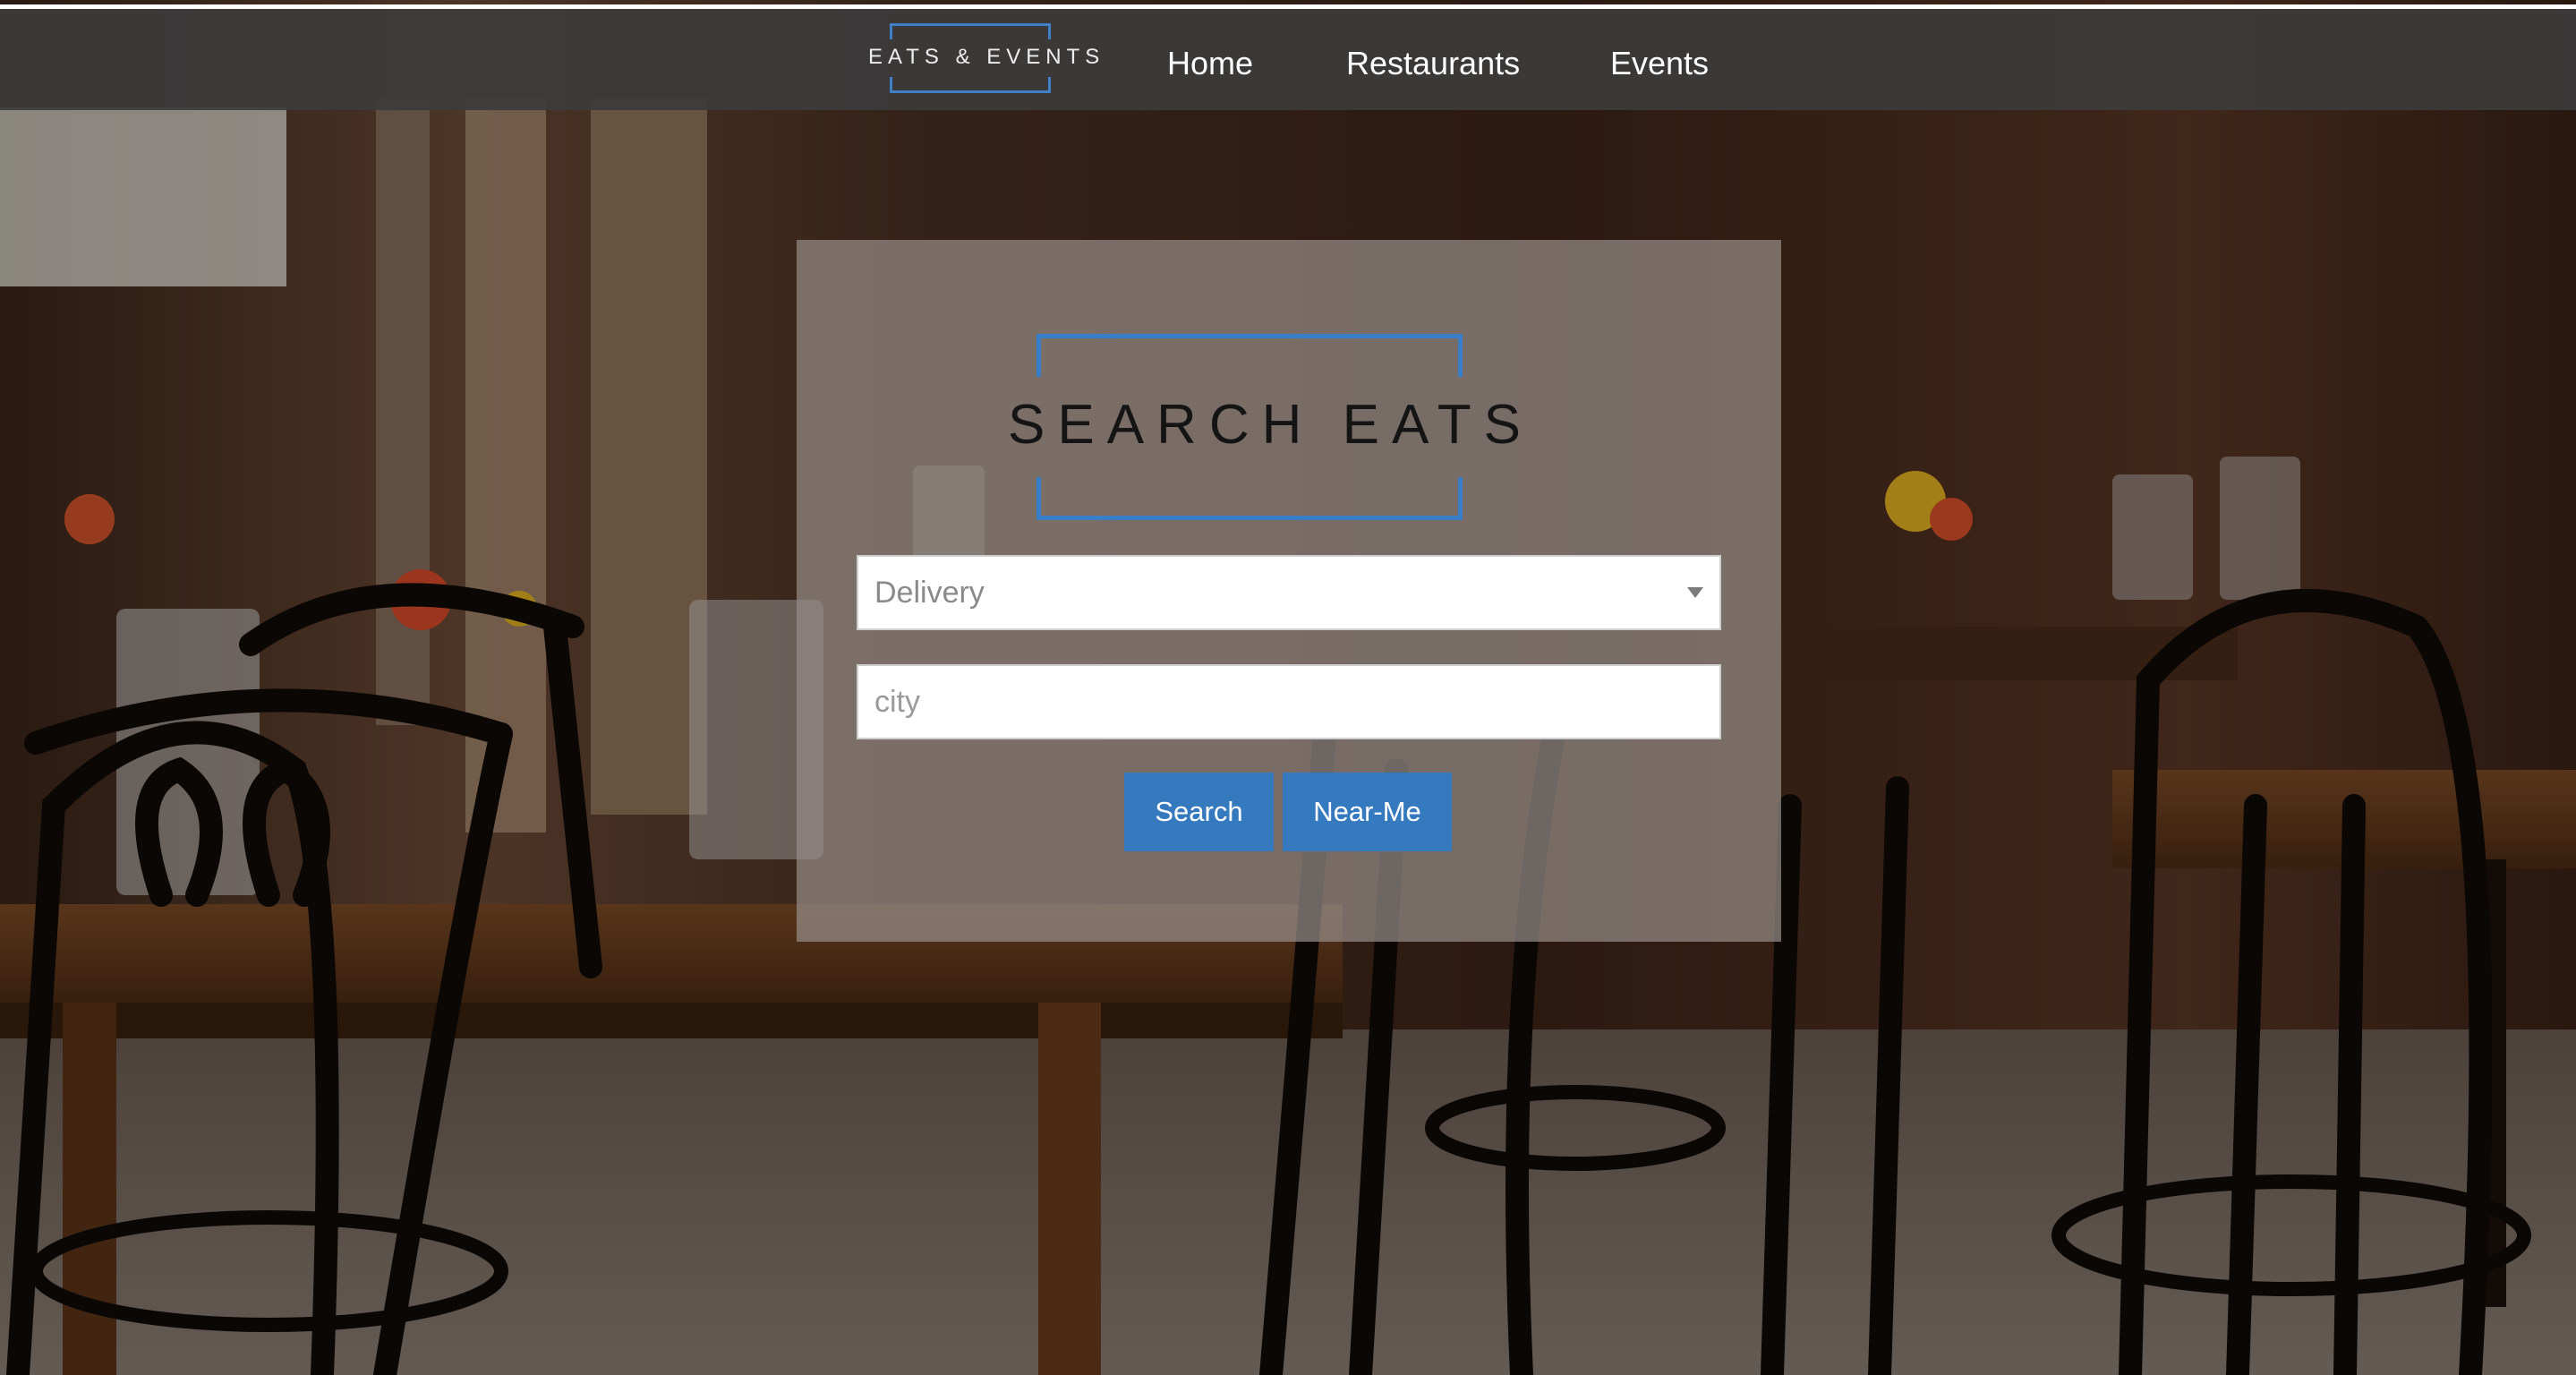 This screenshot has width=2576, height=1375. What do you see at coordinates (1288, 57) in the screenshot?
I see `top-navbar: EATS & EVENTS Home Restaurants Events` at bounding box center [1288, 57].